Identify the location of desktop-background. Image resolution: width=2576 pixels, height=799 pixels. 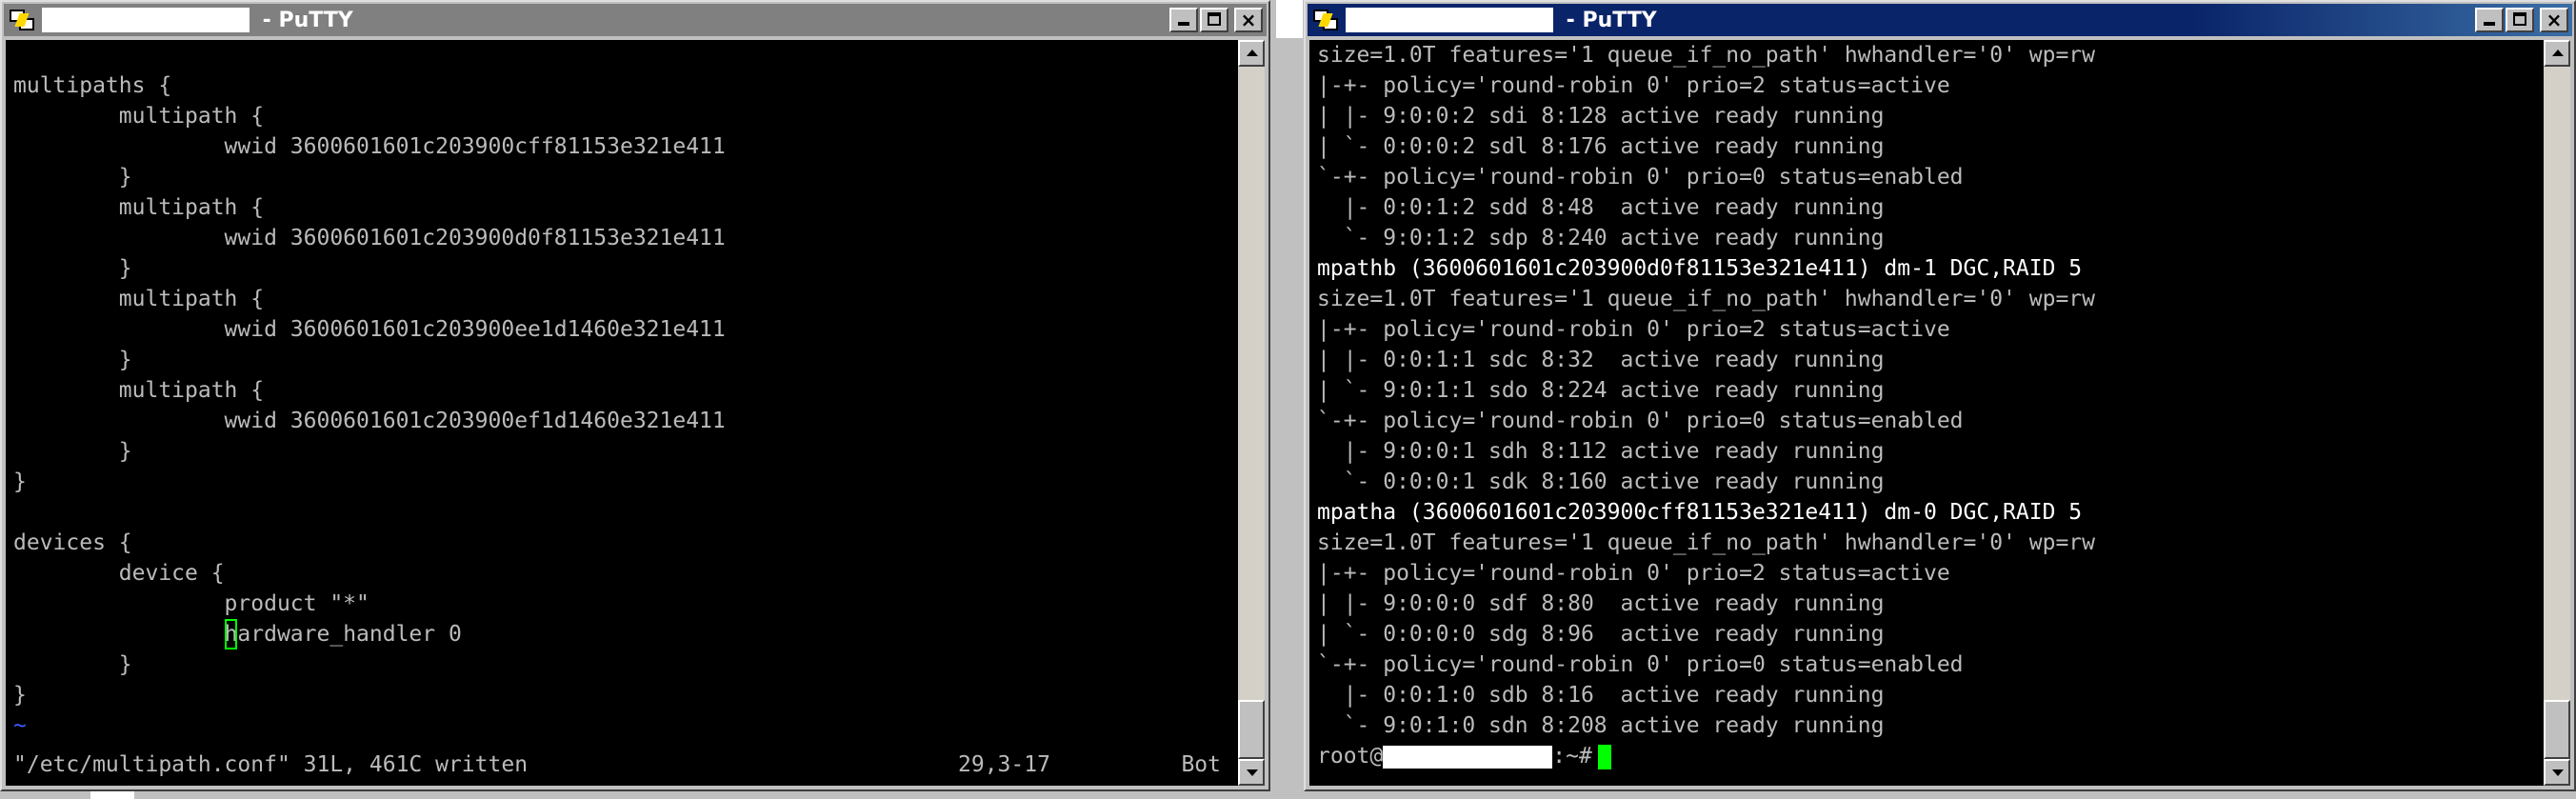
(1287, 399).